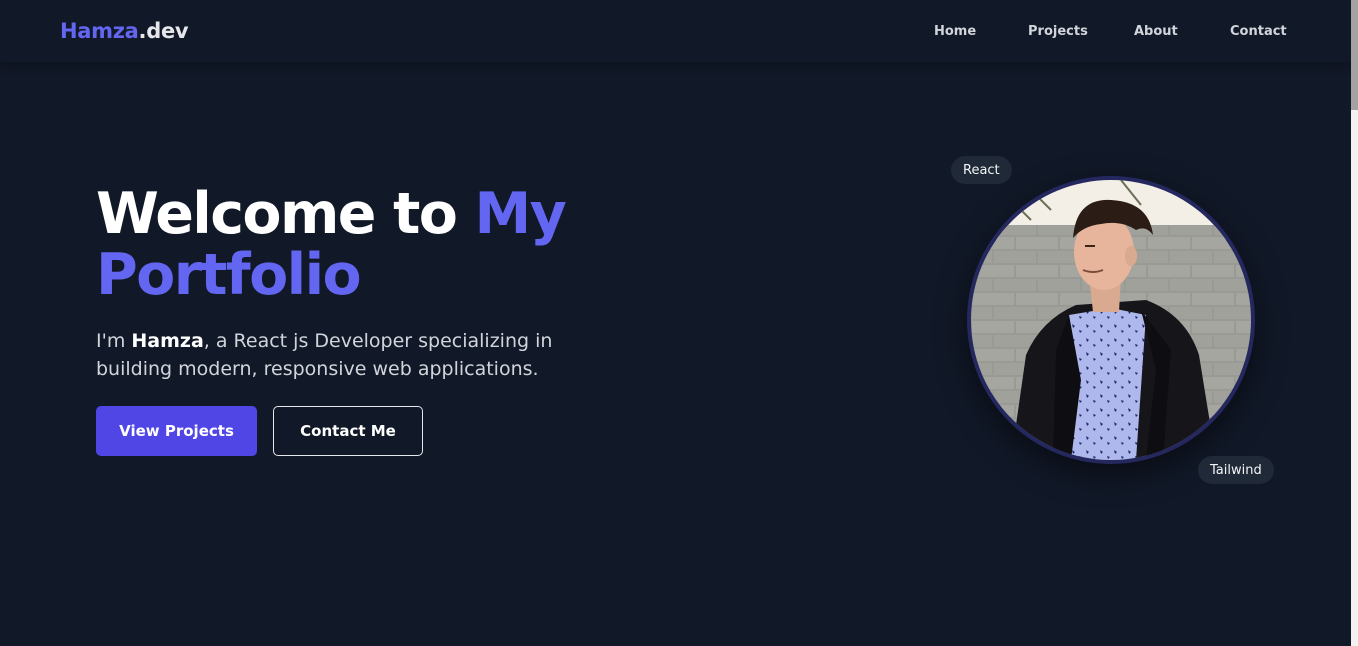  I want to click on brand-name-accent: Hamza, so click(99, 31).